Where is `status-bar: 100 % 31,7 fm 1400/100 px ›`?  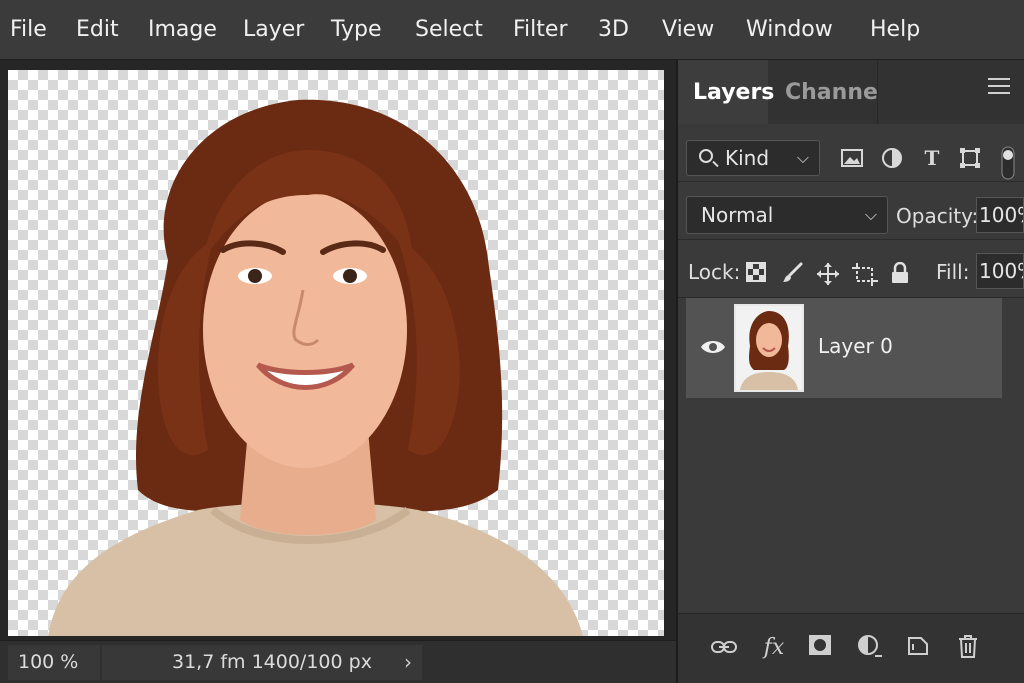 status-bar: 100 % 31,7 fm 1400/100 px › is located at coordinates (338, 661).